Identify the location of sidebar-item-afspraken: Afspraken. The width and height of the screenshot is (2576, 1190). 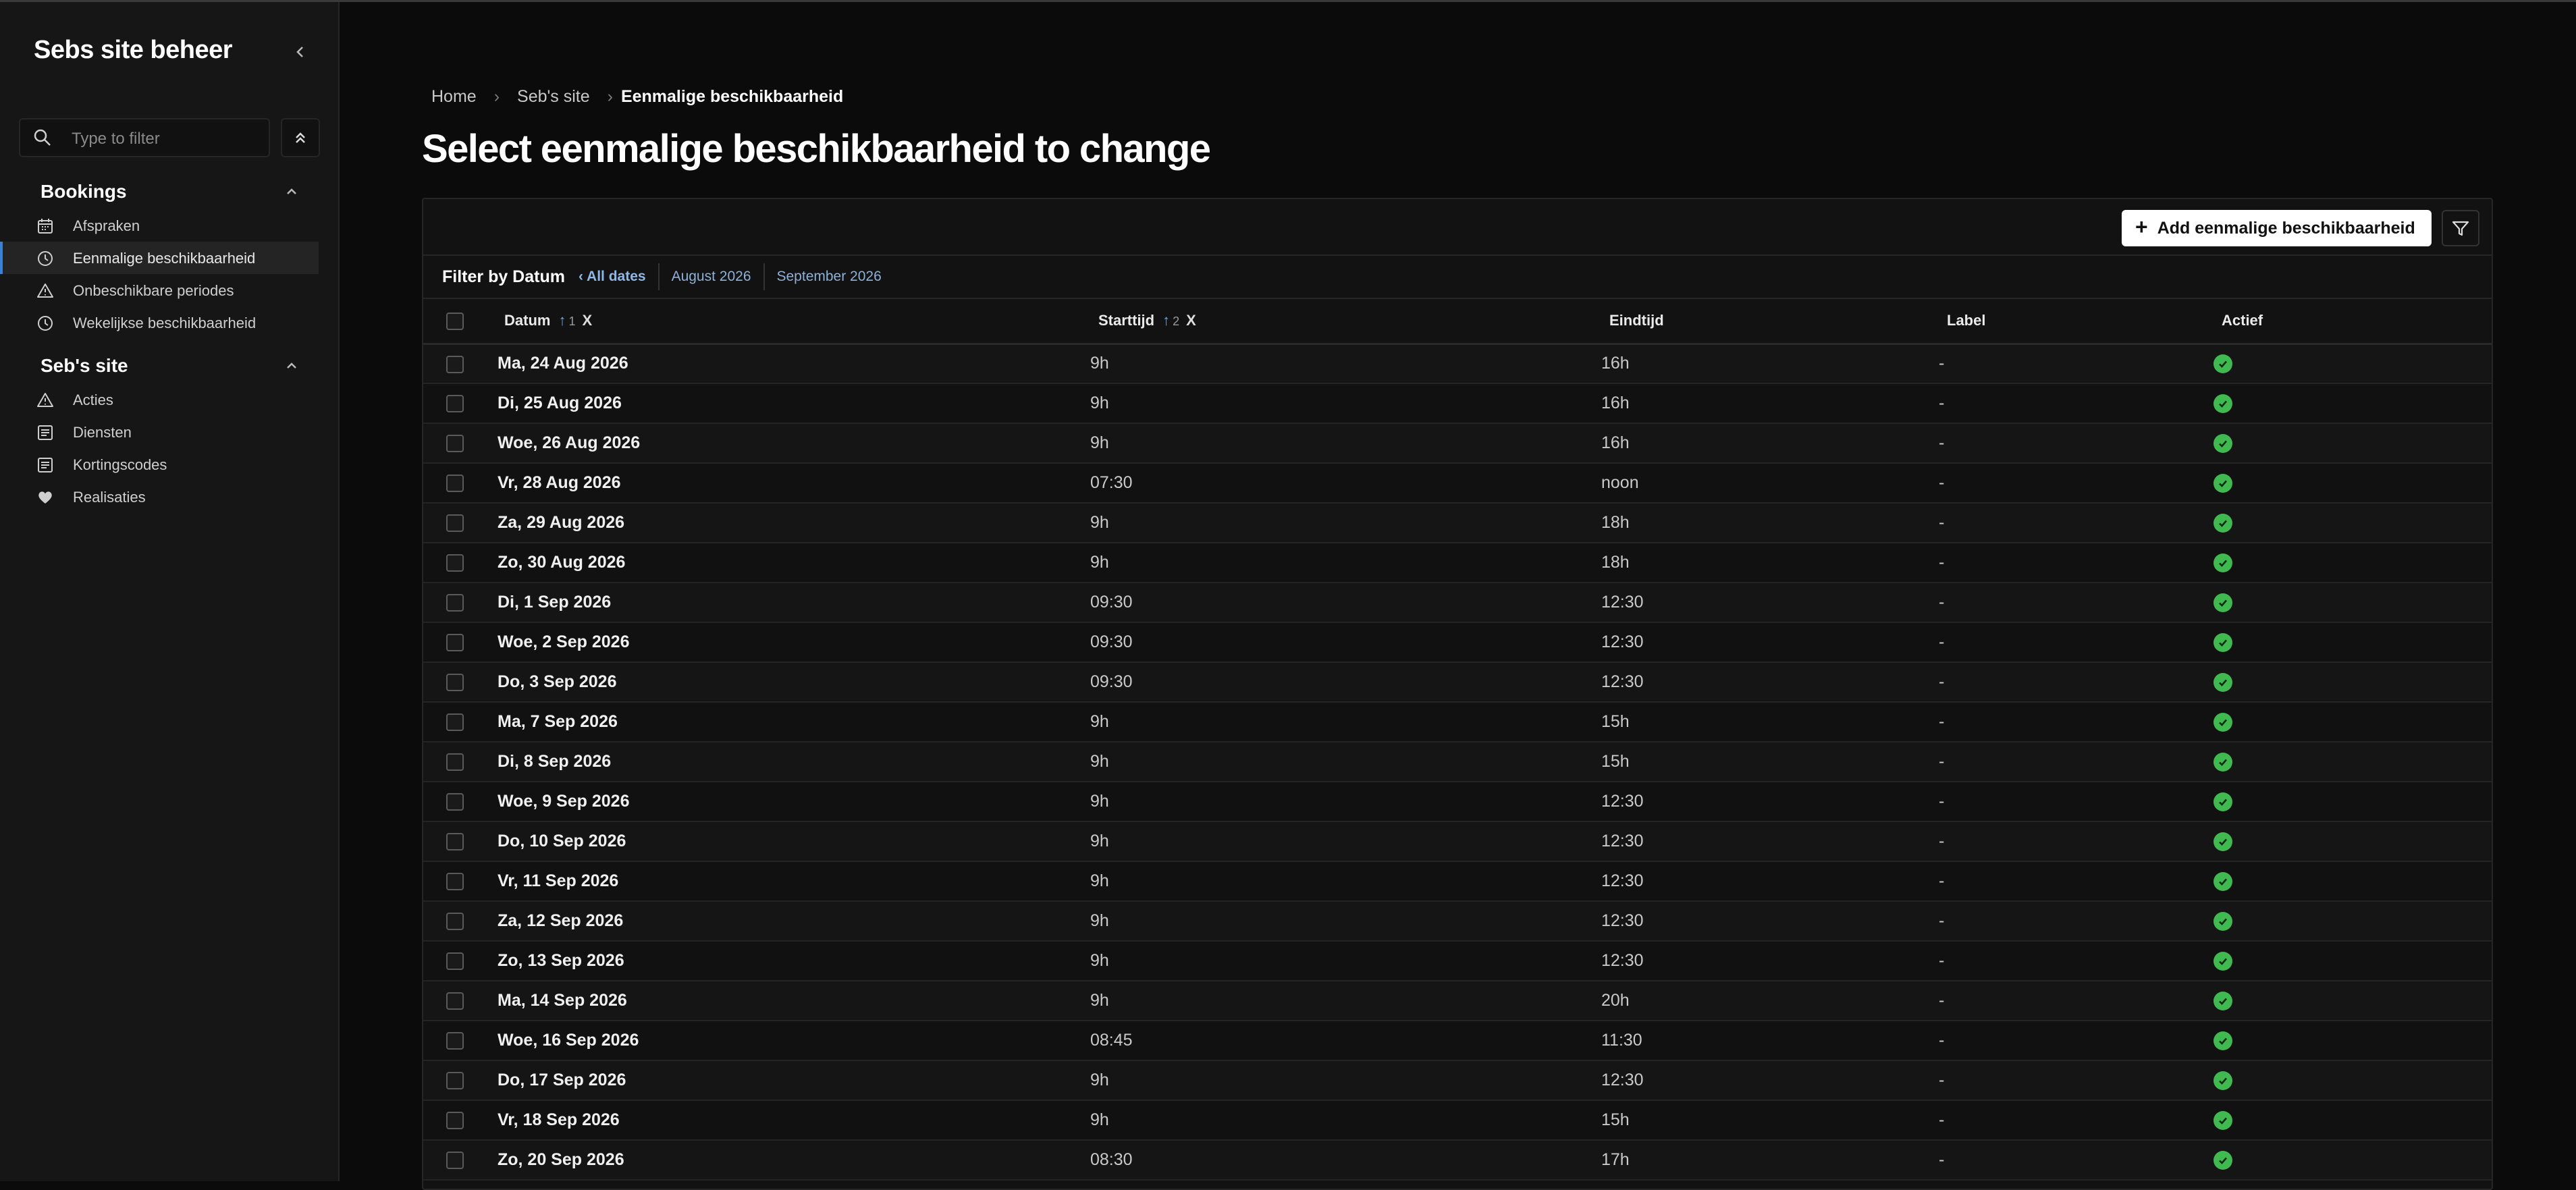
(159, 225).